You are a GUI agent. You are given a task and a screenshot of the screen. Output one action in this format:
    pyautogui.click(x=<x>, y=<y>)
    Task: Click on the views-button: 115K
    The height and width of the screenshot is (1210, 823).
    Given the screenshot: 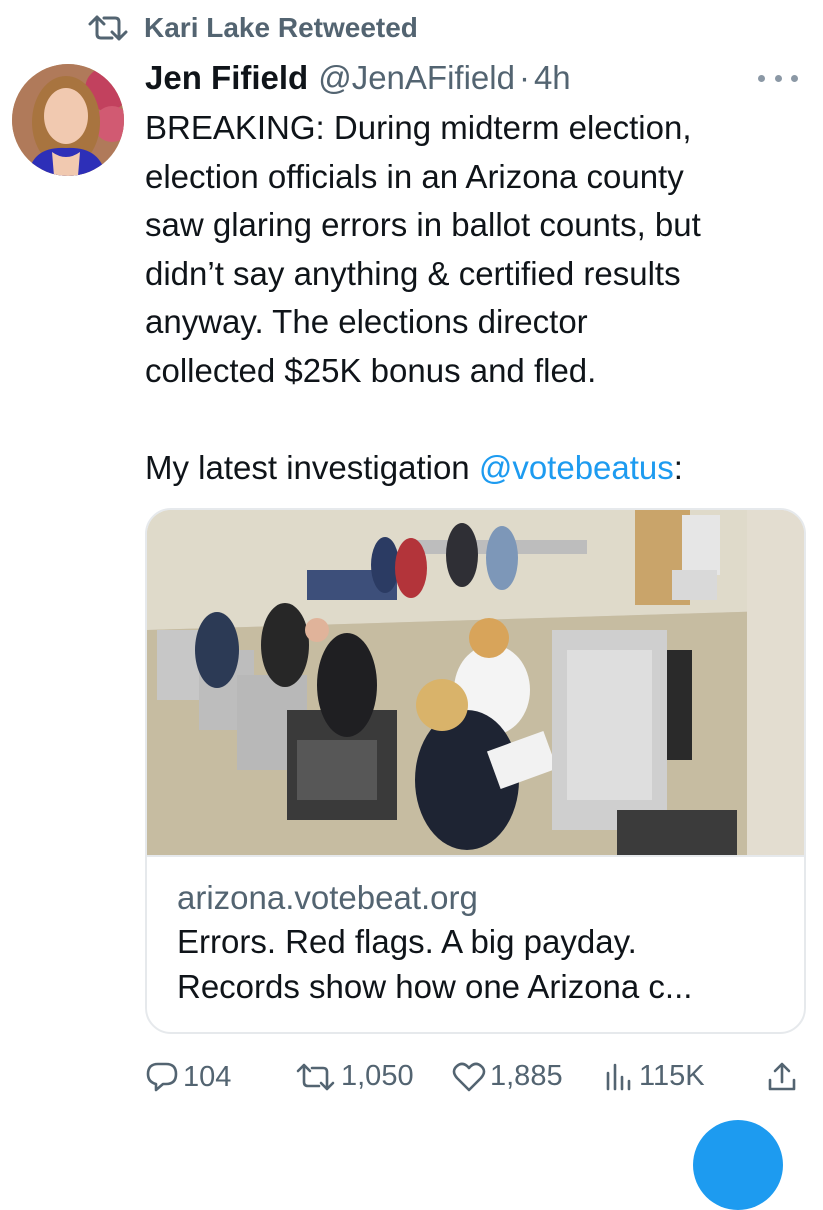 What is the action you would take?
    pyautogui.click(x=654, y=1076)
    